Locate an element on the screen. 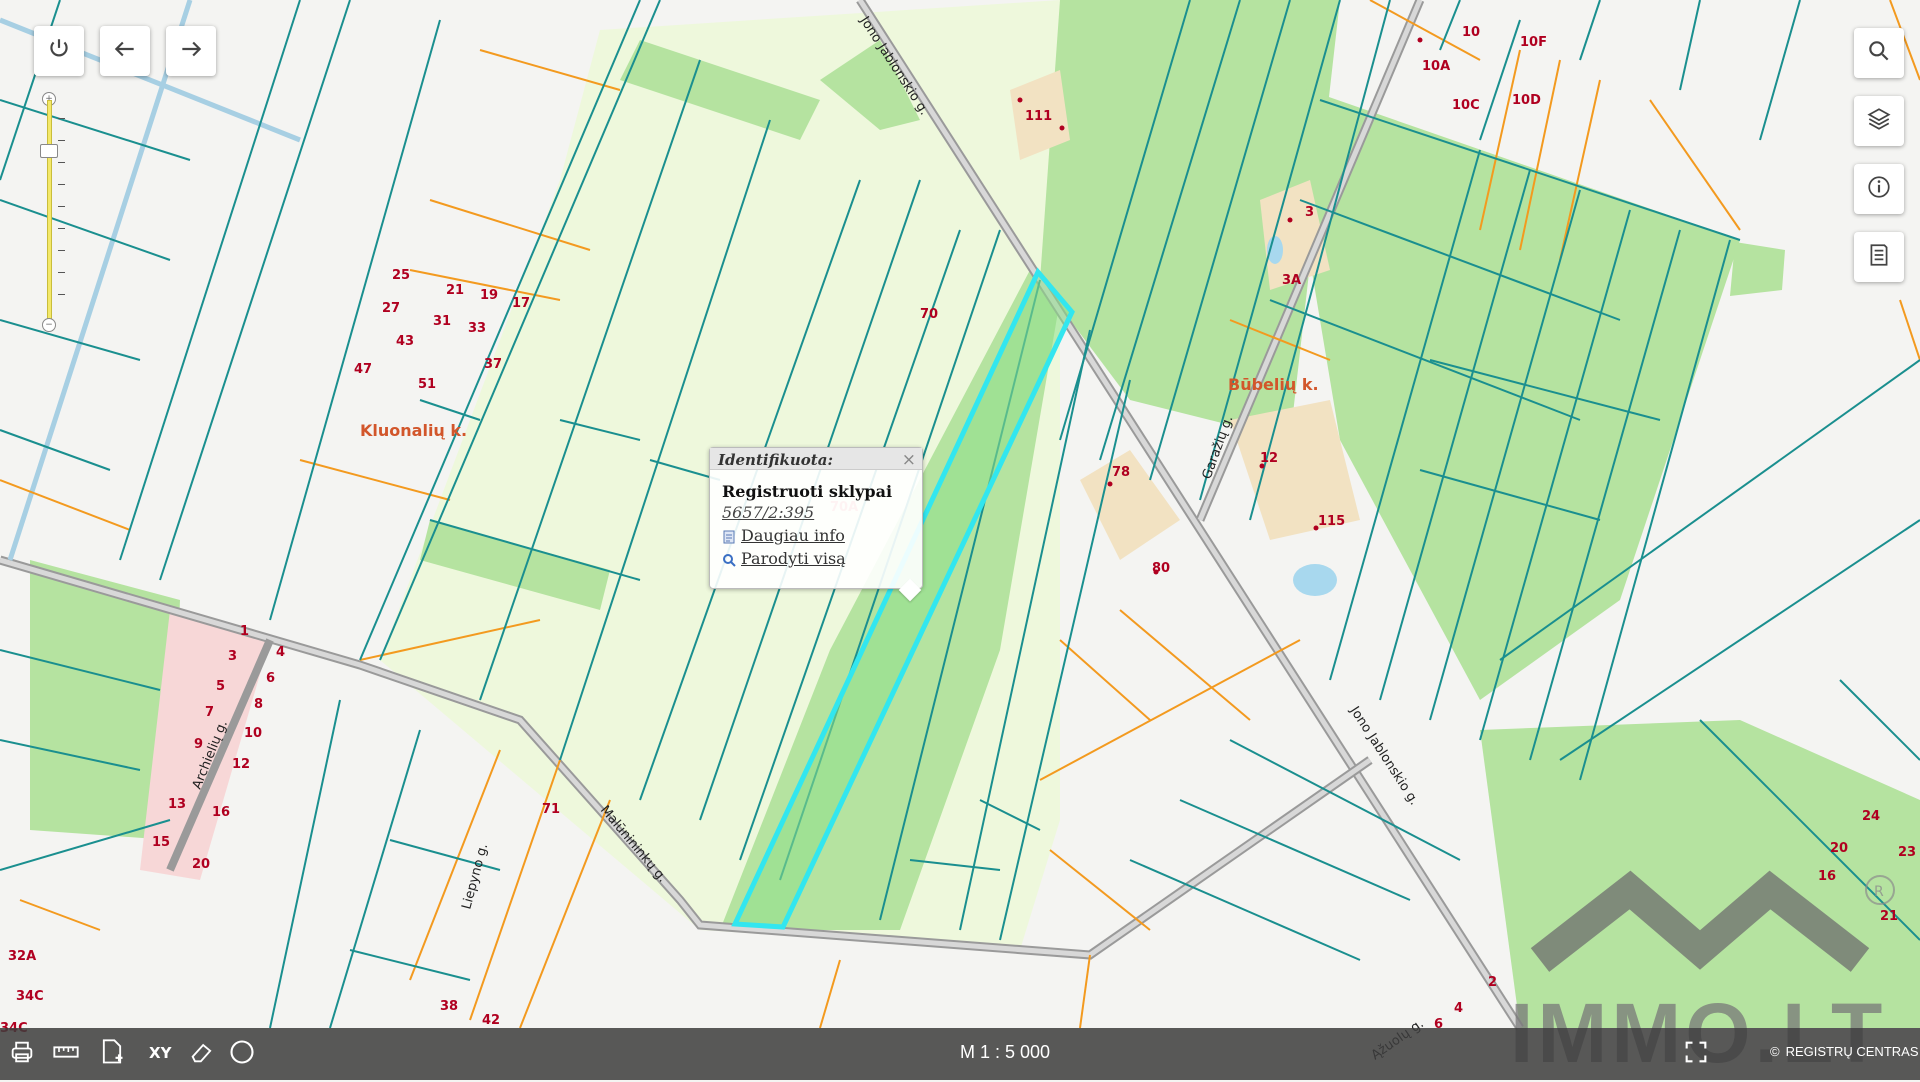 Image resolution: width=1920 pixels, height=1082 pixels. svg-text: Kluonalių k. is located at coordinates (413, 430).